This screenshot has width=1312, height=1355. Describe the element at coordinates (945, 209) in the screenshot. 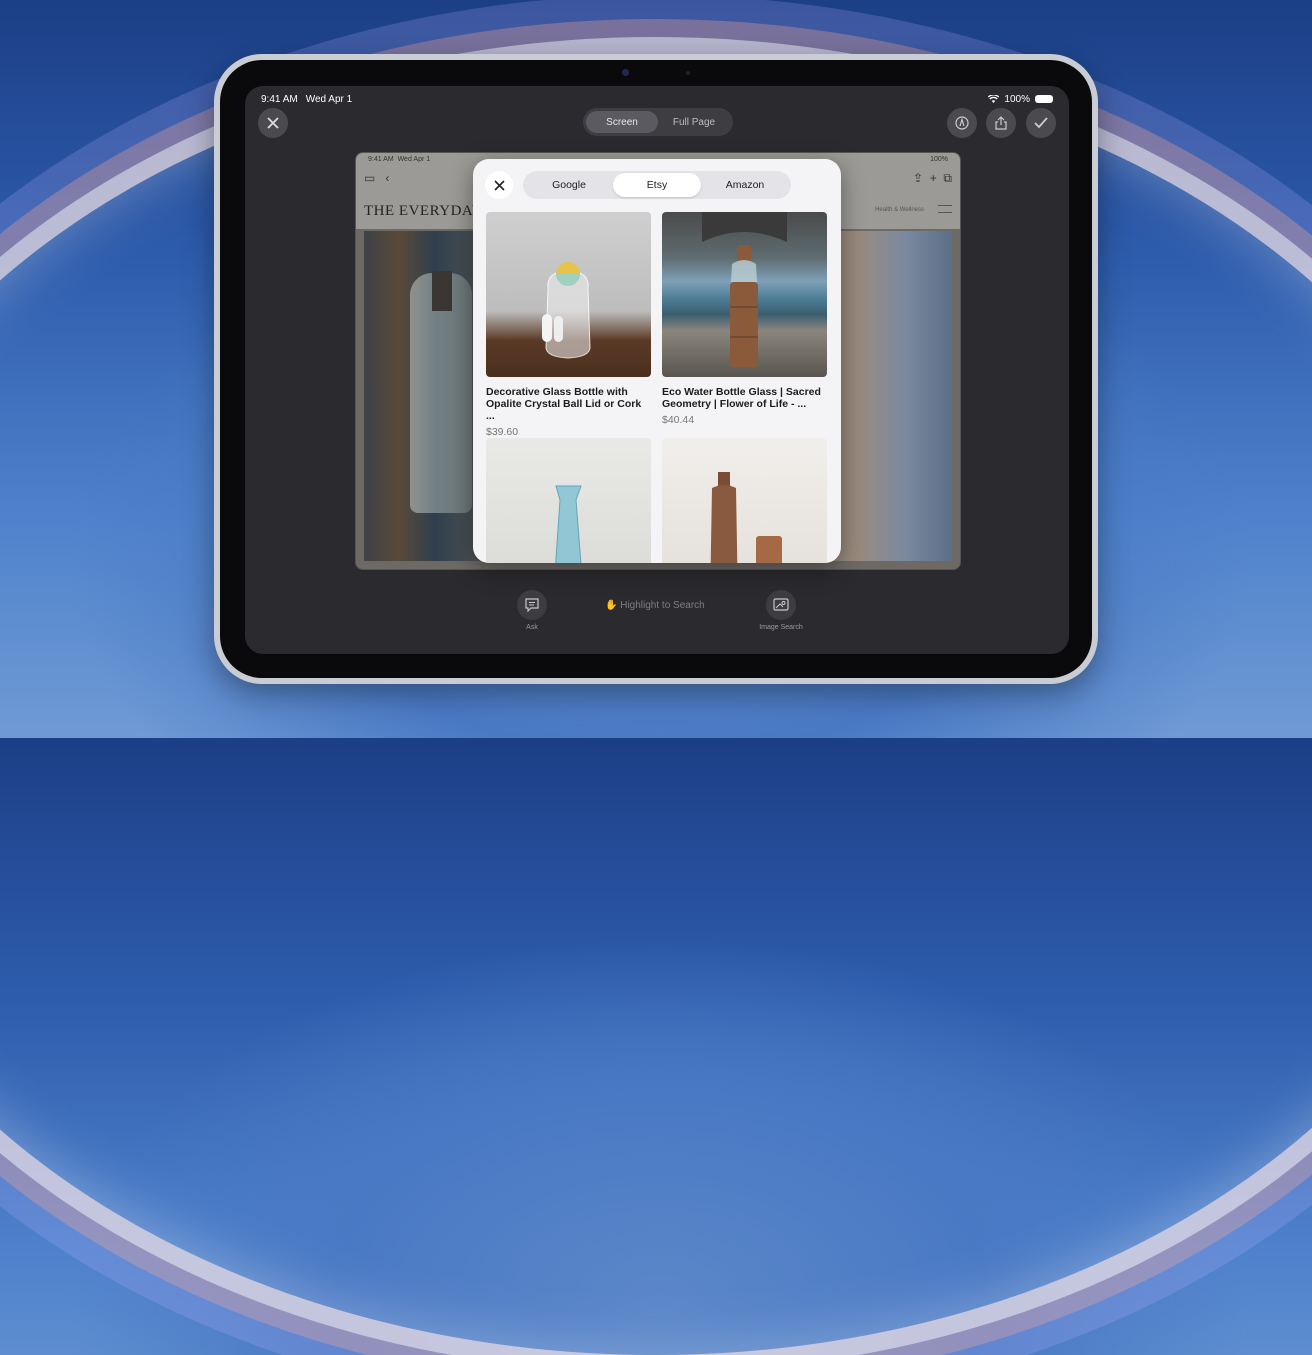

I see `hamburger-icon` at that location.